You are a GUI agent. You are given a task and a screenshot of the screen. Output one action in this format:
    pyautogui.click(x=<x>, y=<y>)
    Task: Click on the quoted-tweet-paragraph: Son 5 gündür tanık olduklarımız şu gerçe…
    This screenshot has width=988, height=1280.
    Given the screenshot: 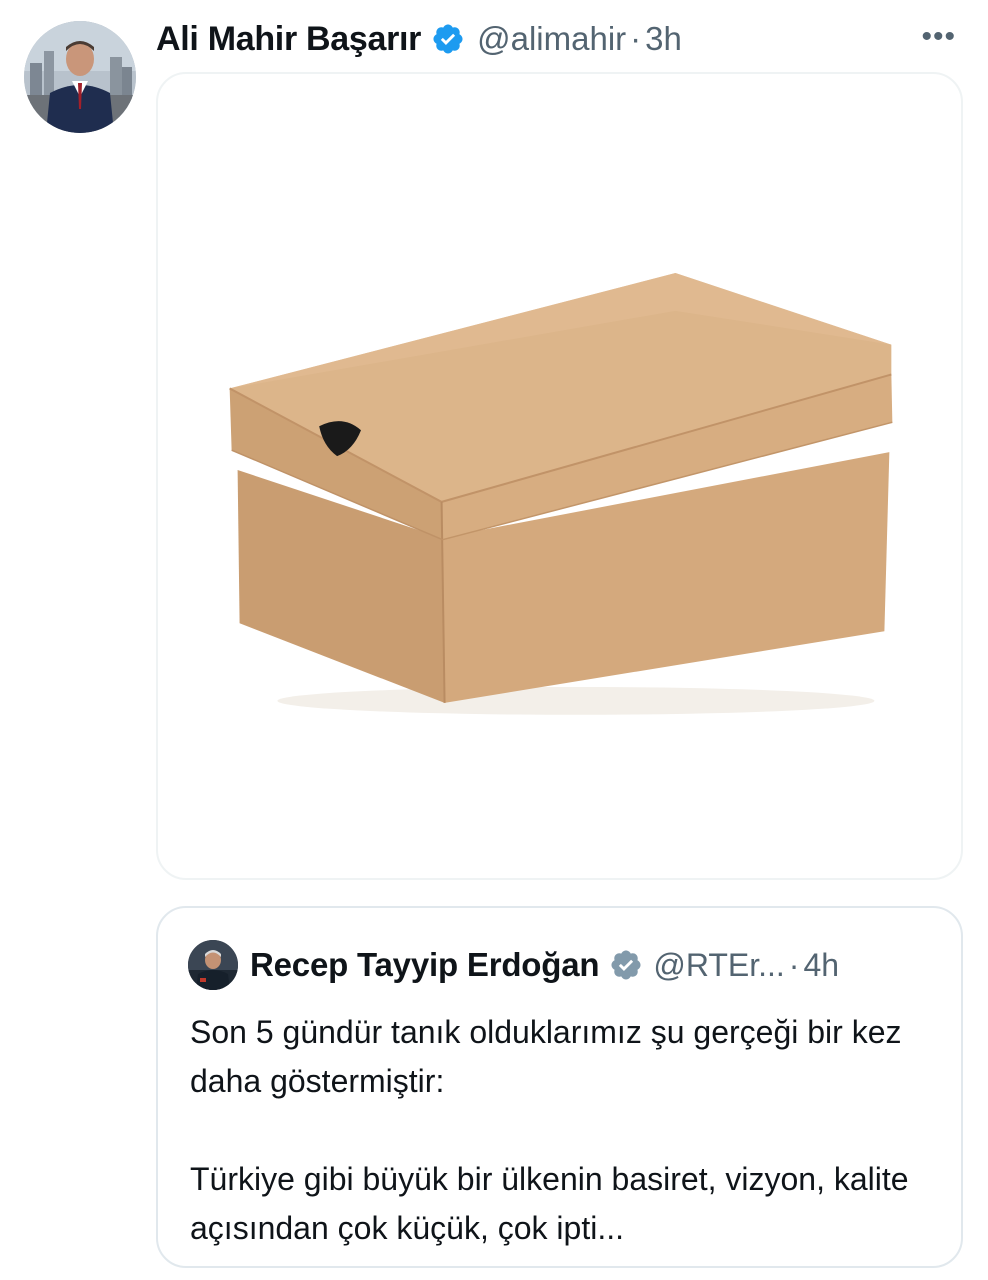 What is the action you would take?
    pyautogui.click(x=546, y=1056)
    